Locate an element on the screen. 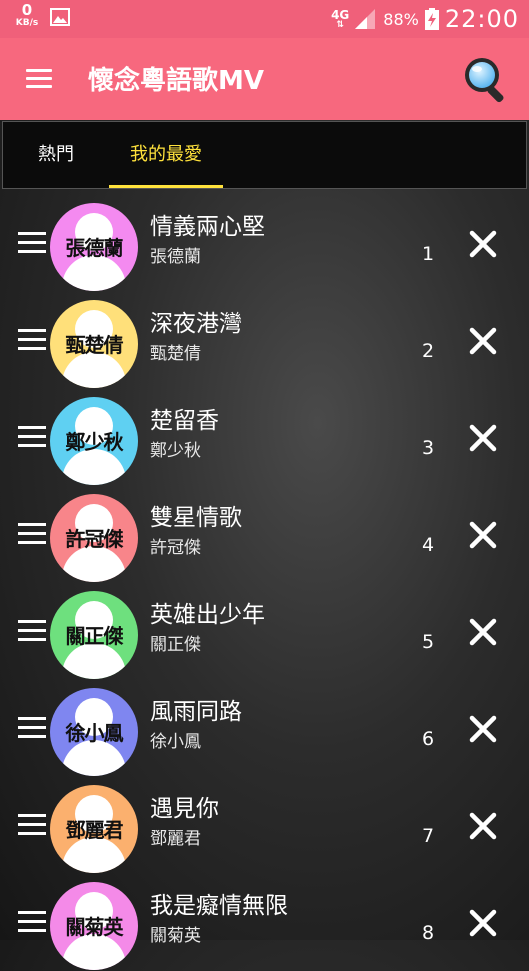 This screenshot has width=529, height=971. tab-favorites: 我的最愛 is located at coordinates (166, 155).